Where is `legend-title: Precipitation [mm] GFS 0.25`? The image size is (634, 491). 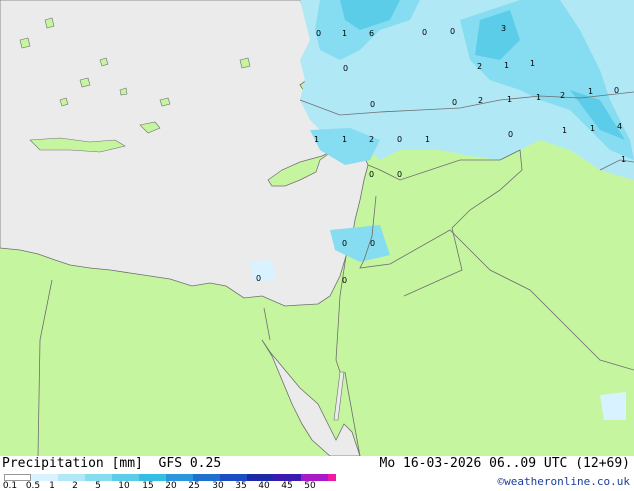 legend-title: Precipitation [mm] GFS 0.25 is located at coordinates (112, 463).